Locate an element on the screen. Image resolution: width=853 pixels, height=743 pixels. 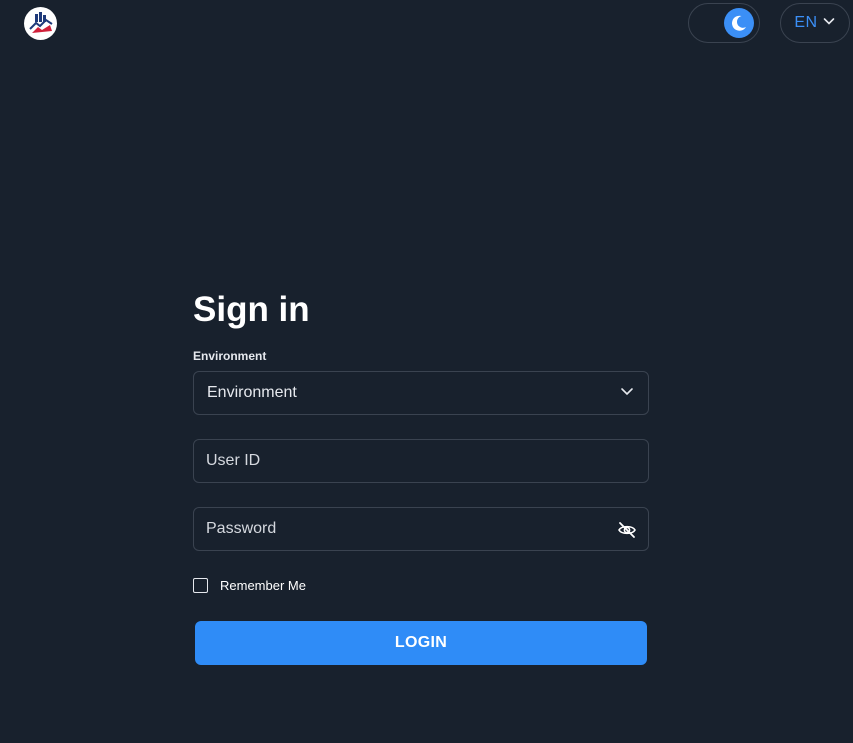
company-logo-icon is located at coordinates (40, 23).